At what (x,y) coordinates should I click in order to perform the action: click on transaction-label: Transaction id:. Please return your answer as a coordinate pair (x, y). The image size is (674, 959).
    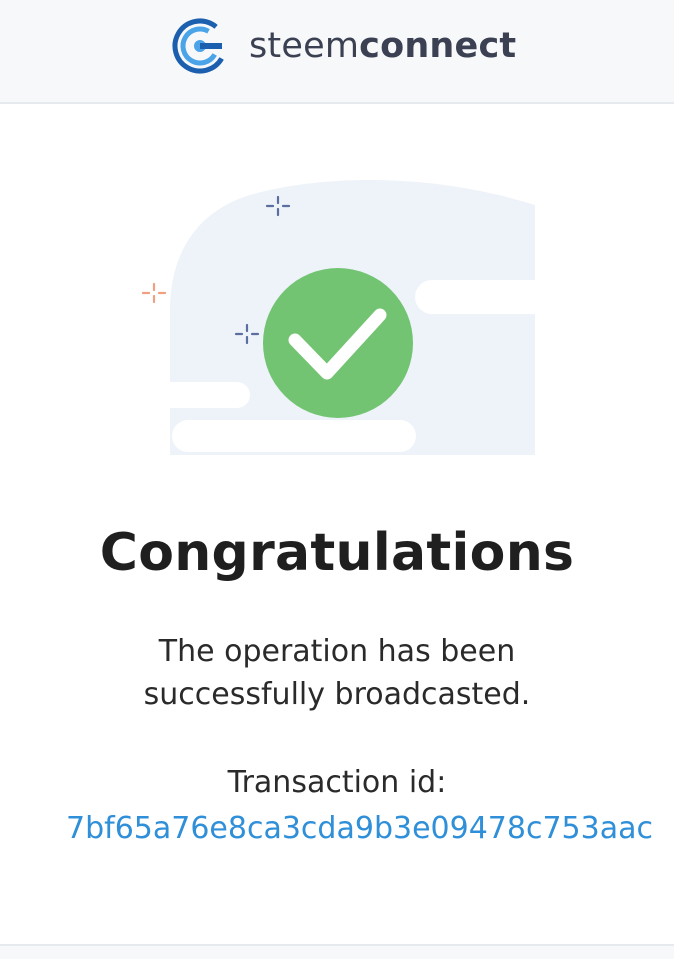
    Looking at the image, I should click on (337, 782).